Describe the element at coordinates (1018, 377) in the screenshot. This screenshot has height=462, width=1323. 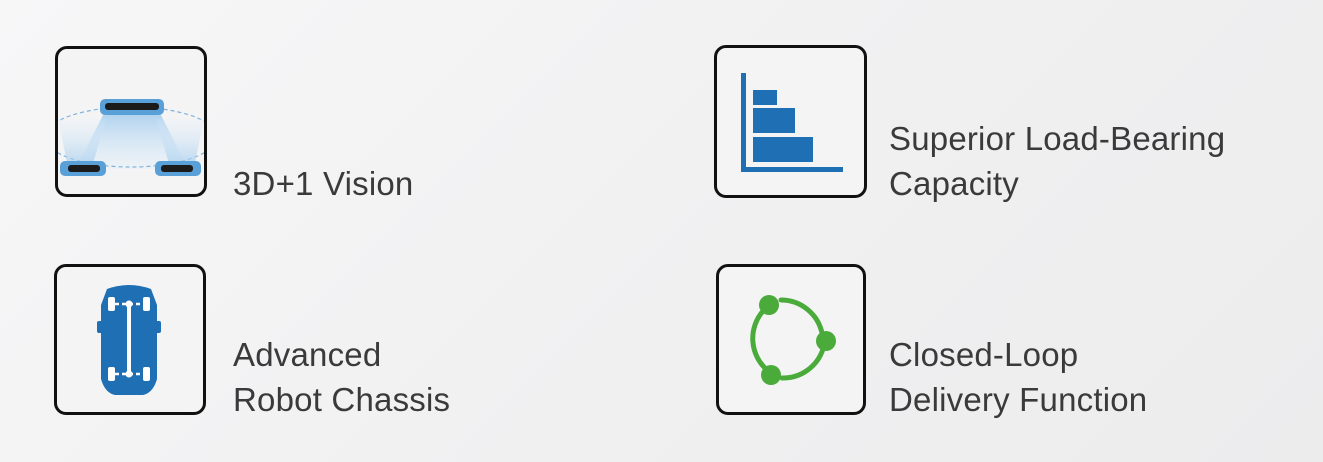
I see `loop-label: Closed-Loop Delivery Function` at that location.